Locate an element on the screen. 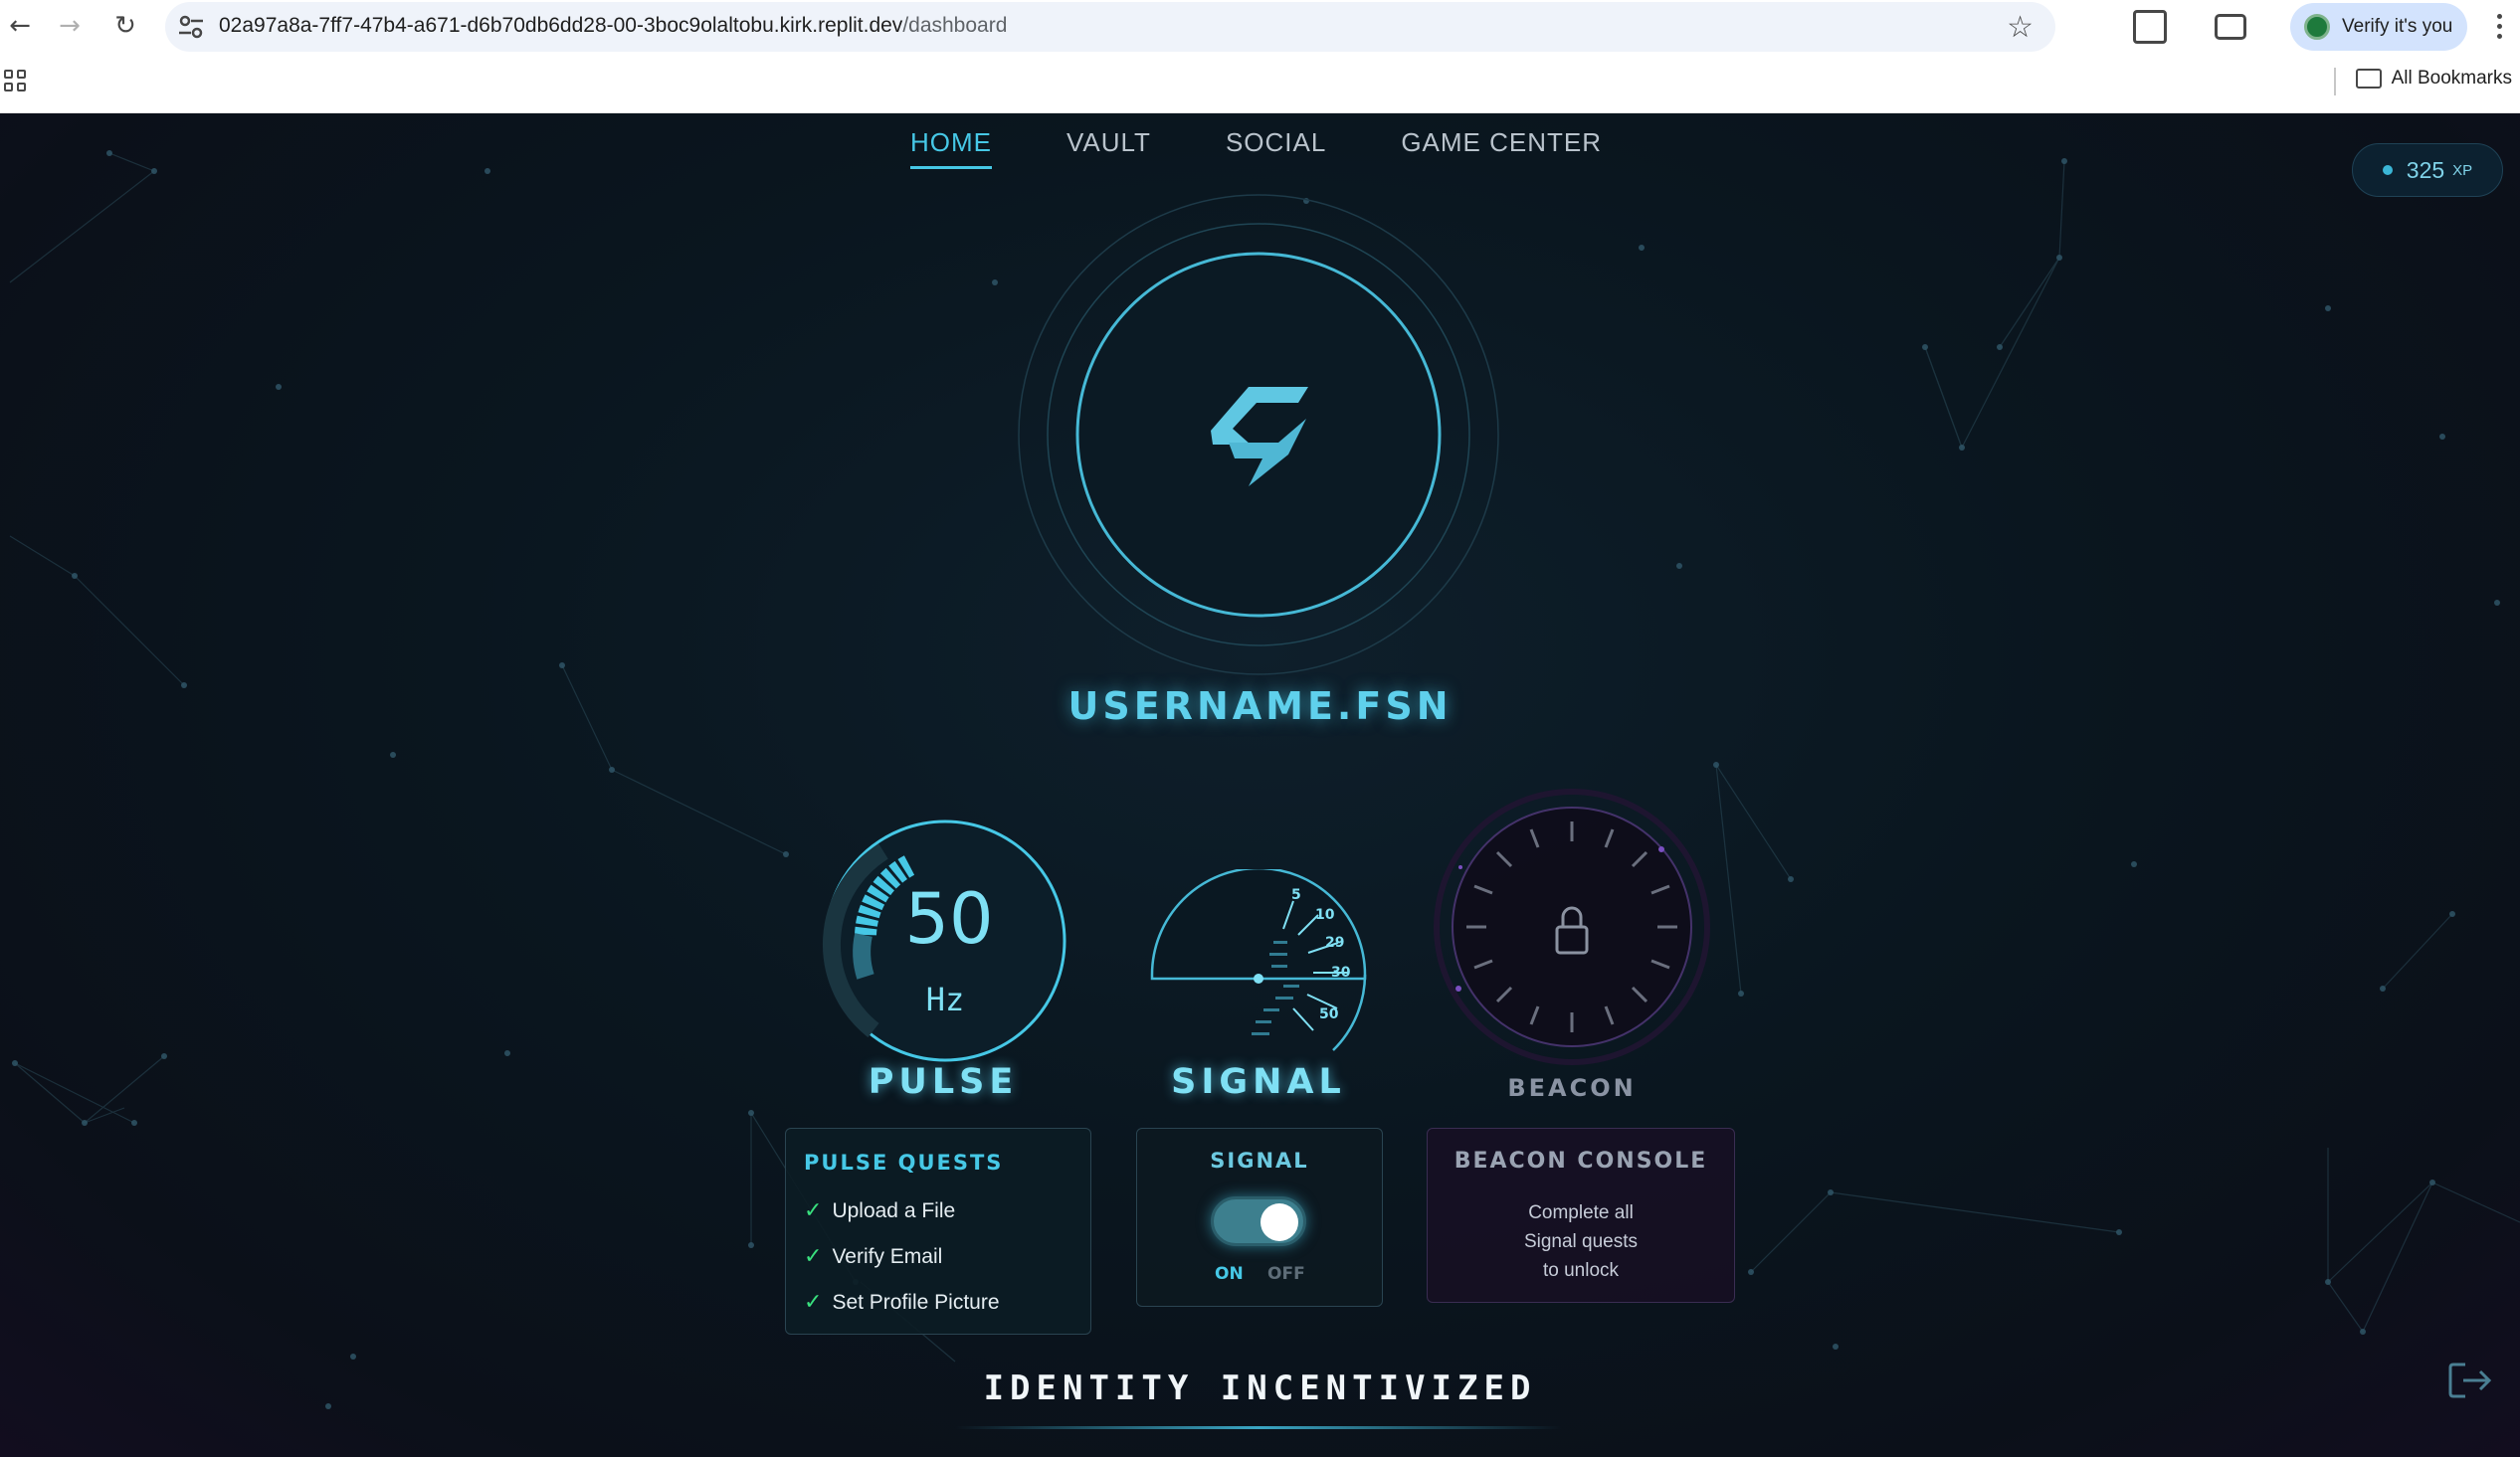 The width and height of the screenshot is (2520, 1457). all-bookmarks-button: All Bookmarks is located at coordinates (2433, 79).